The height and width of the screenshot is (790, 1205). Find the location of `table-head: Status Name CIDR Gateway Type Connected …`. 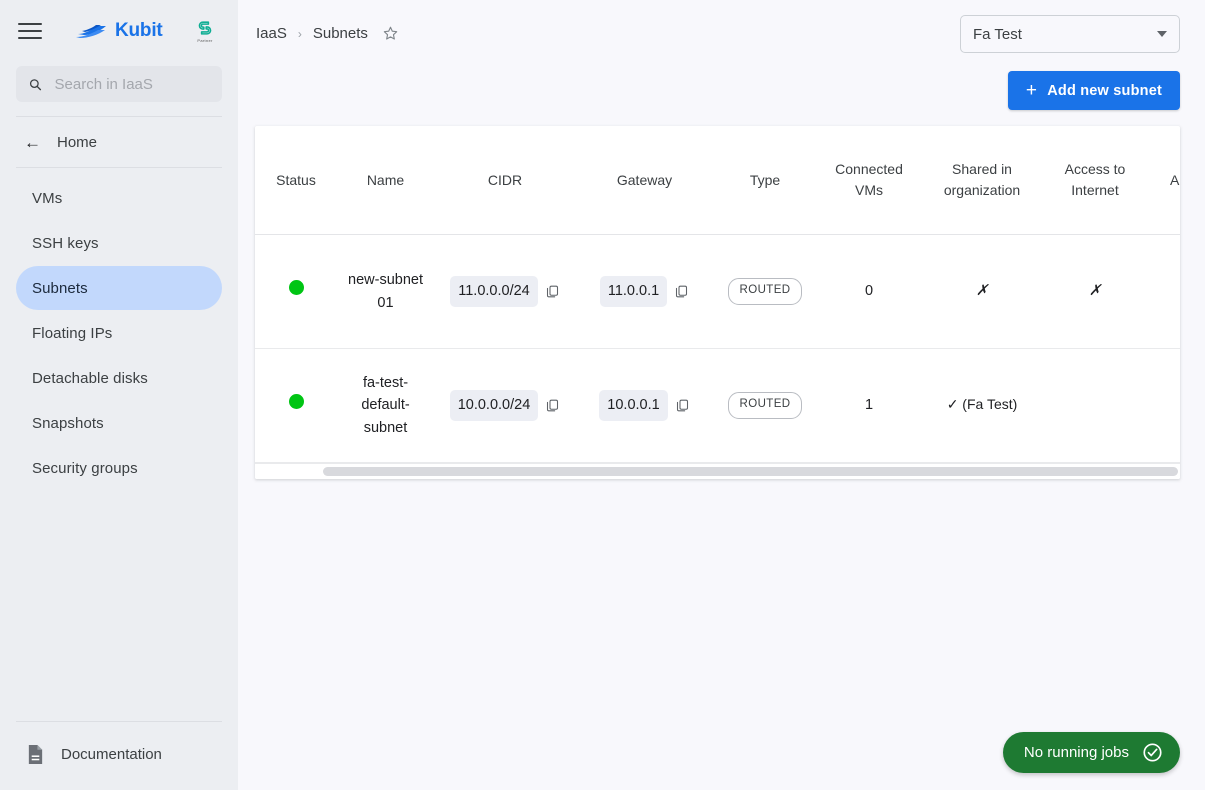

table-head: Status Name CIDR Gateway Type Connected … is located at coordinates (717, 180).